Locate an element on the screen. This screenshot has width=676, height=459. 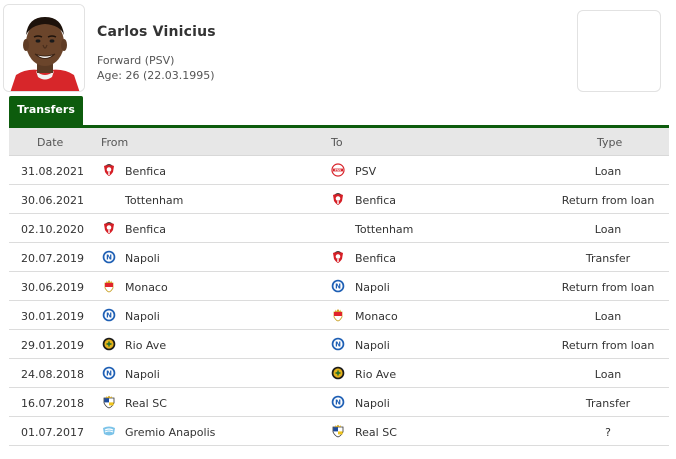
header-type: Type is located at coordinates (610, 142).